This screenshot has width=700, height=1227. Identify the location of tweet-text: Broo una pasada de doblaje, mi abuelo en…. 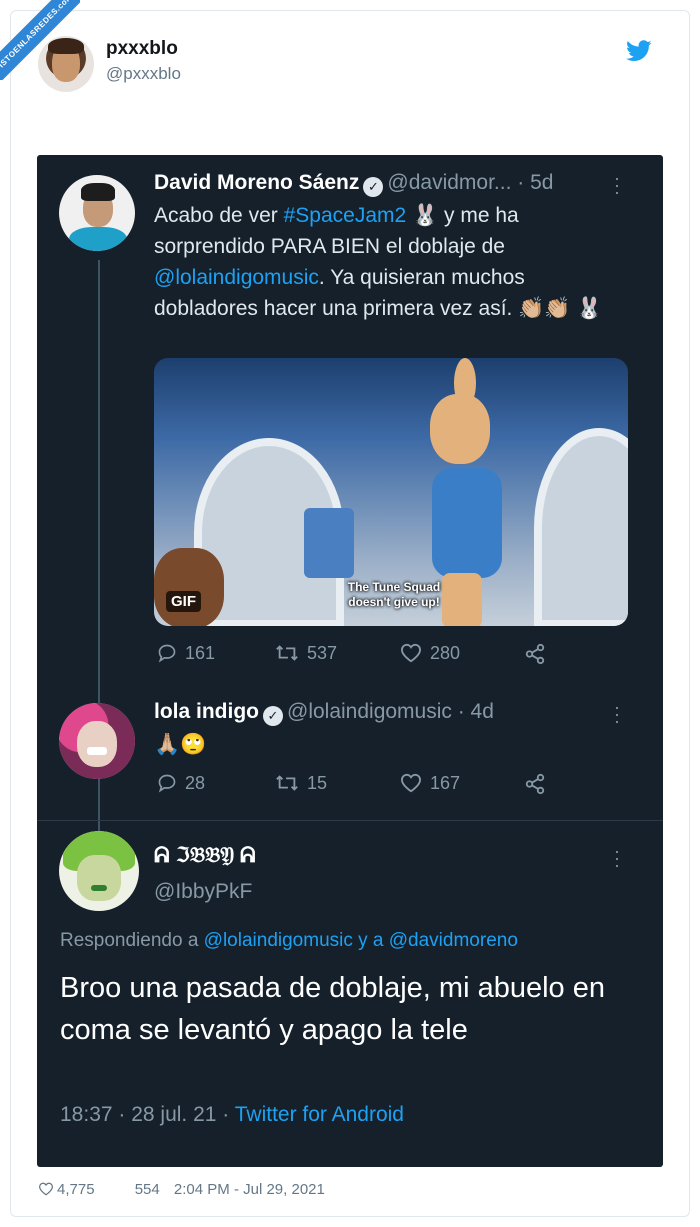
(332, 1009).